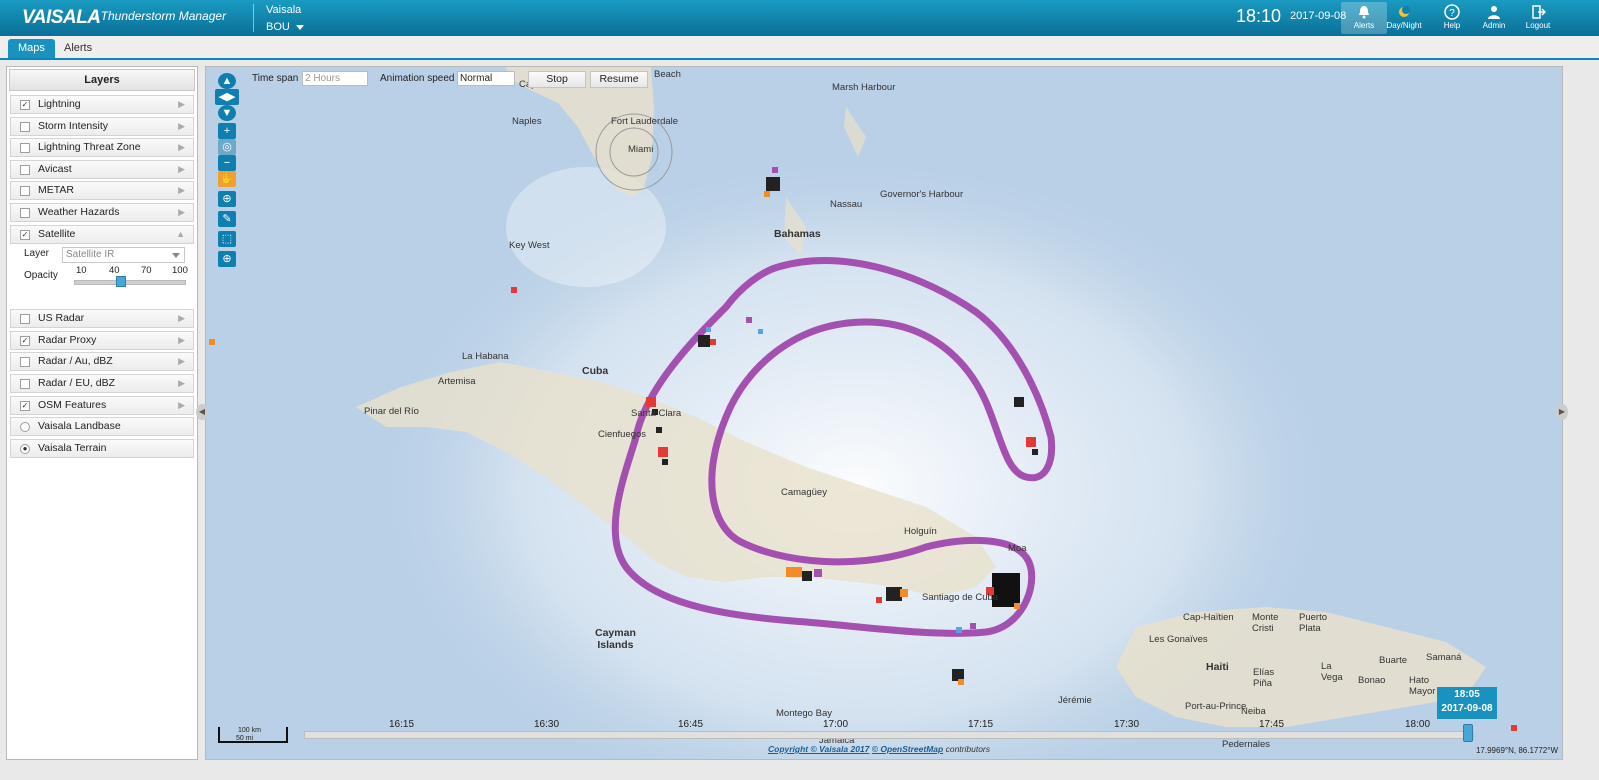 The width and height of the screenshot is (1599, 780). Describe the element at coordinates (557, 79) in the screenshot. I see `stop-button: Stop` at that location.